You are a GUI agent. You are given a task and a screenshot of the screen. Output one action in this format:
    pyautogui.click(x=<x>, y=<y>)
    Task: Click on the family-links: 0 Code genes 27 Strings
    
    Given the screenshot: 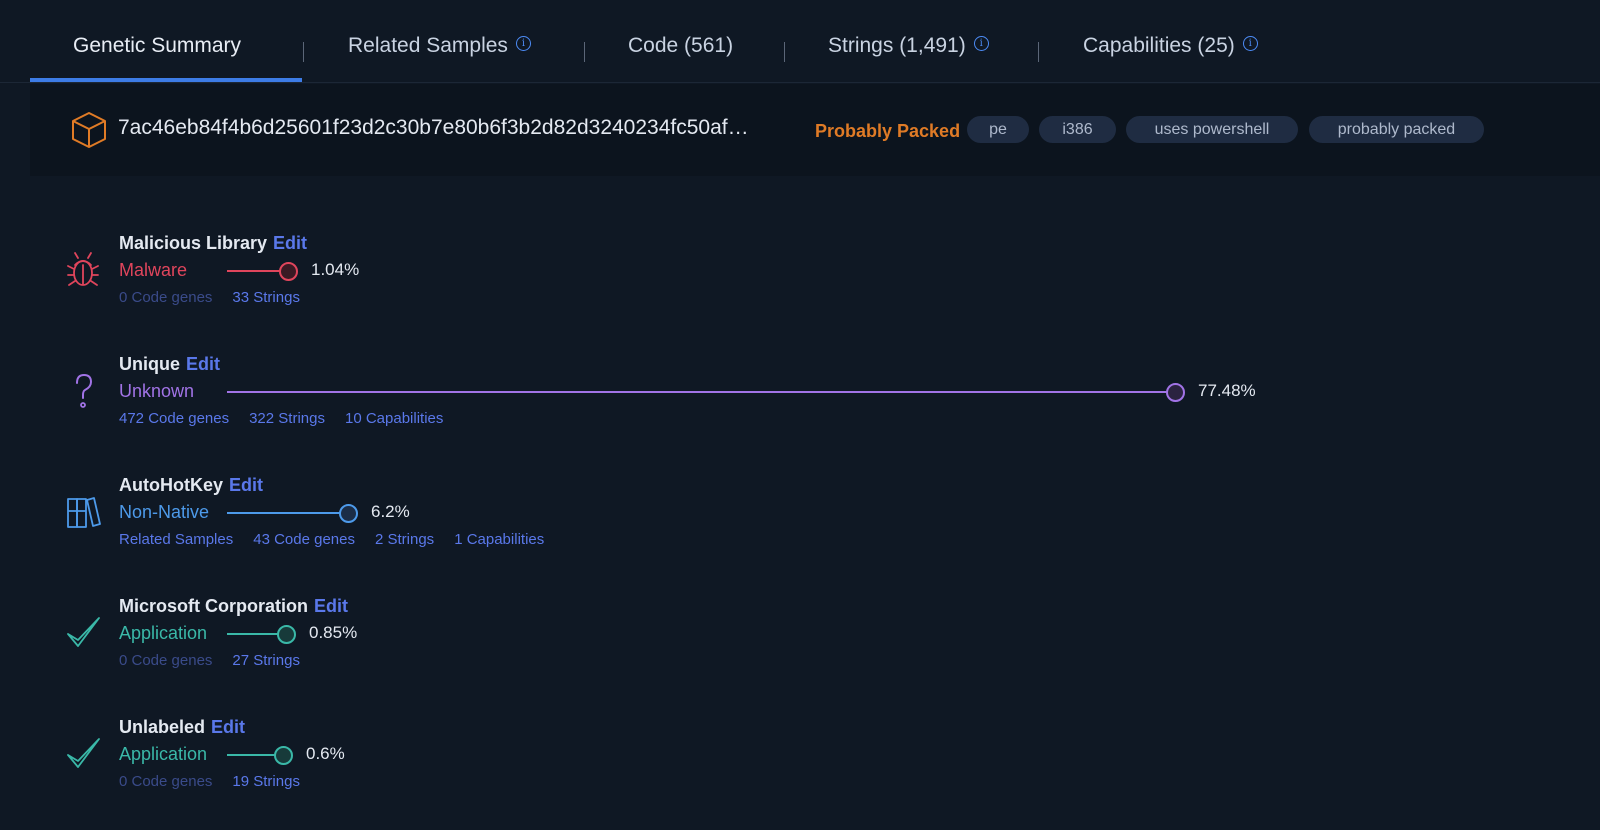 What is the action you would take?
    pyautogui.click(x=219, y=660)
    